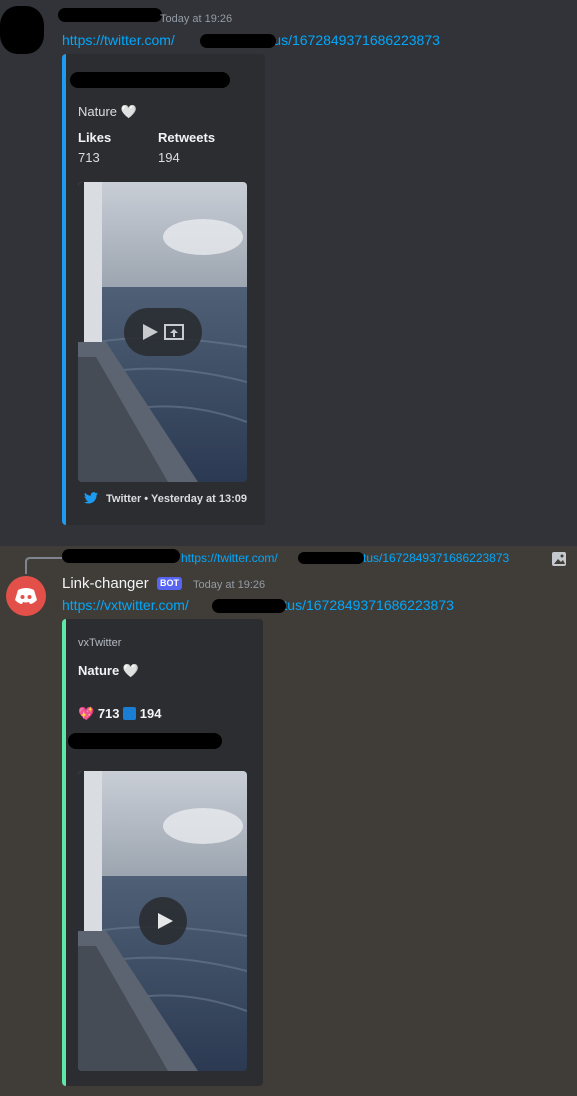 The image size is (577, 1096). Describe the element at coordinates (121, 556) in the screenshot. I see `redacted-reply-author` at that location.